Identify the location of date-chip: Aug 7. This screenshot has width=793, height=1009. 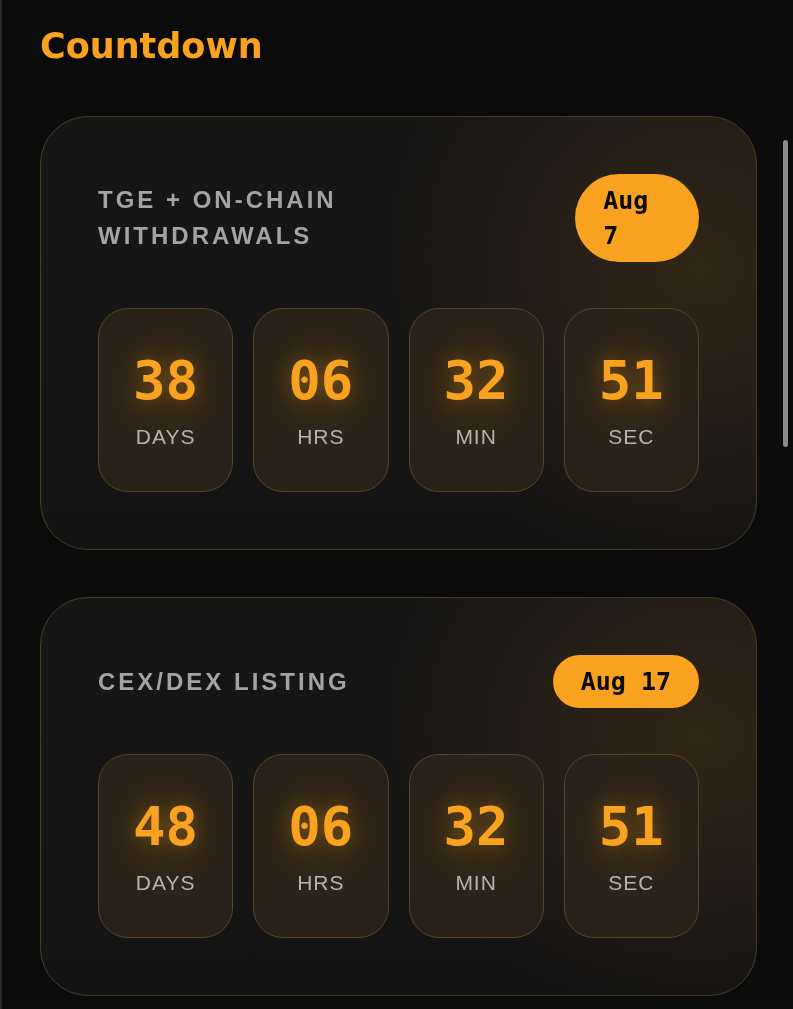
(637, 218).